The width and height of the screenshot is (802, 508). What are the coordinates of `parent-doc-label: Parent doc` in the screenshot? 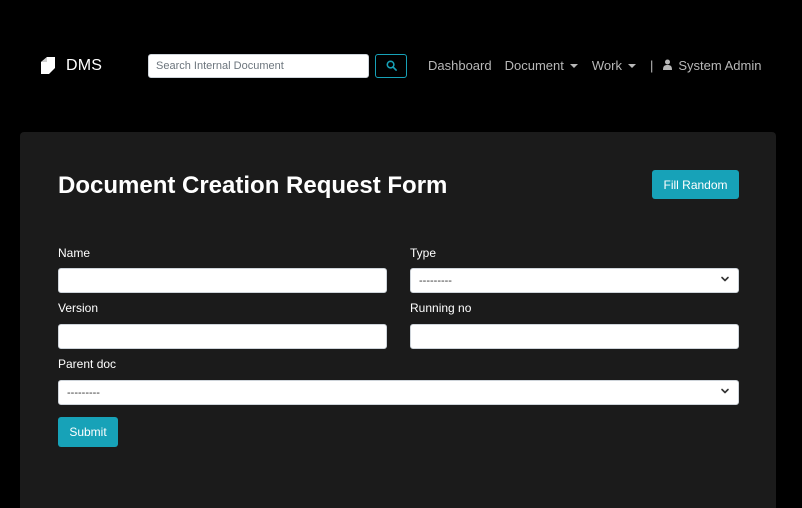 It's located at (87, 364).